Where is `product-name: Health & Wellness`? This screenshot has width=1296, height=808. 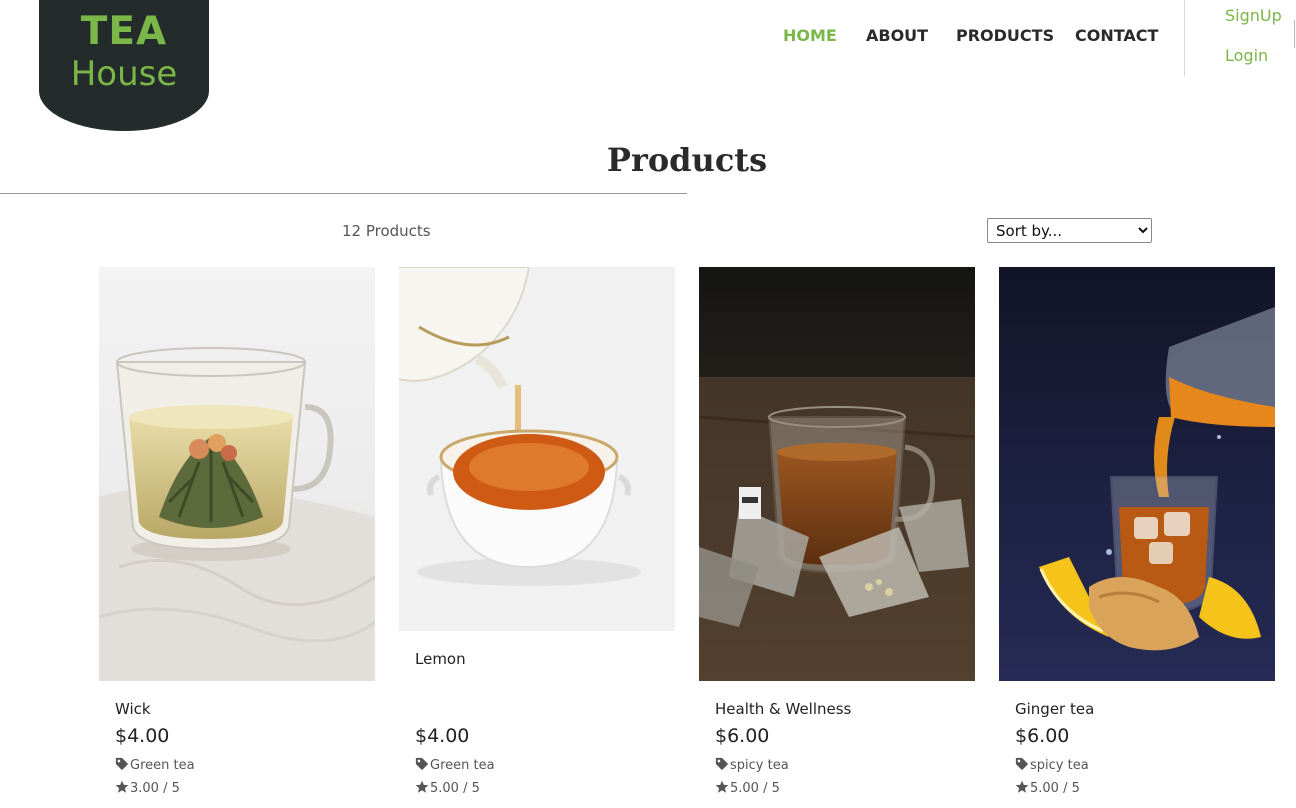
product-name: Health & Wellness is located at coordinates (783, 709).